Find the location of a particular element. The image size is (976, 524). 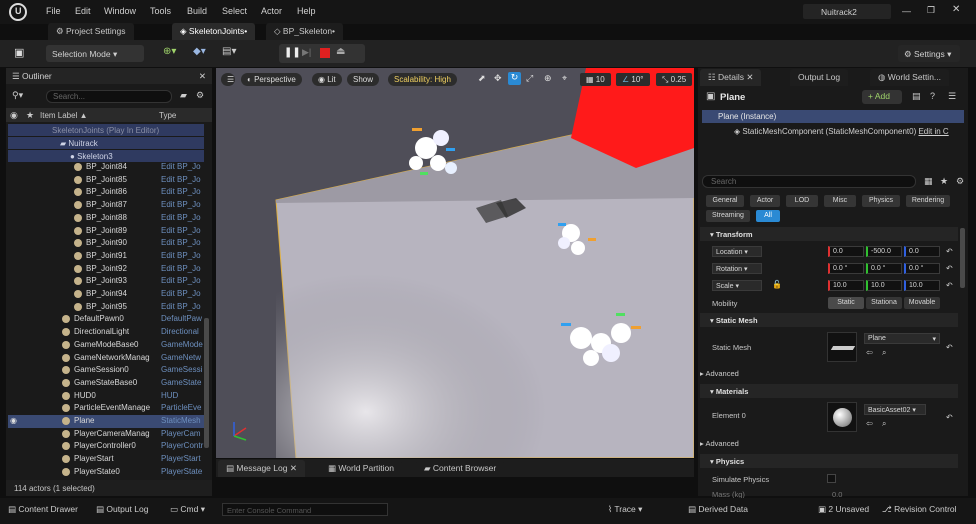

outliner-row: BP_Joint86 Edit BP_Jo is located at coordinates (106, 192).